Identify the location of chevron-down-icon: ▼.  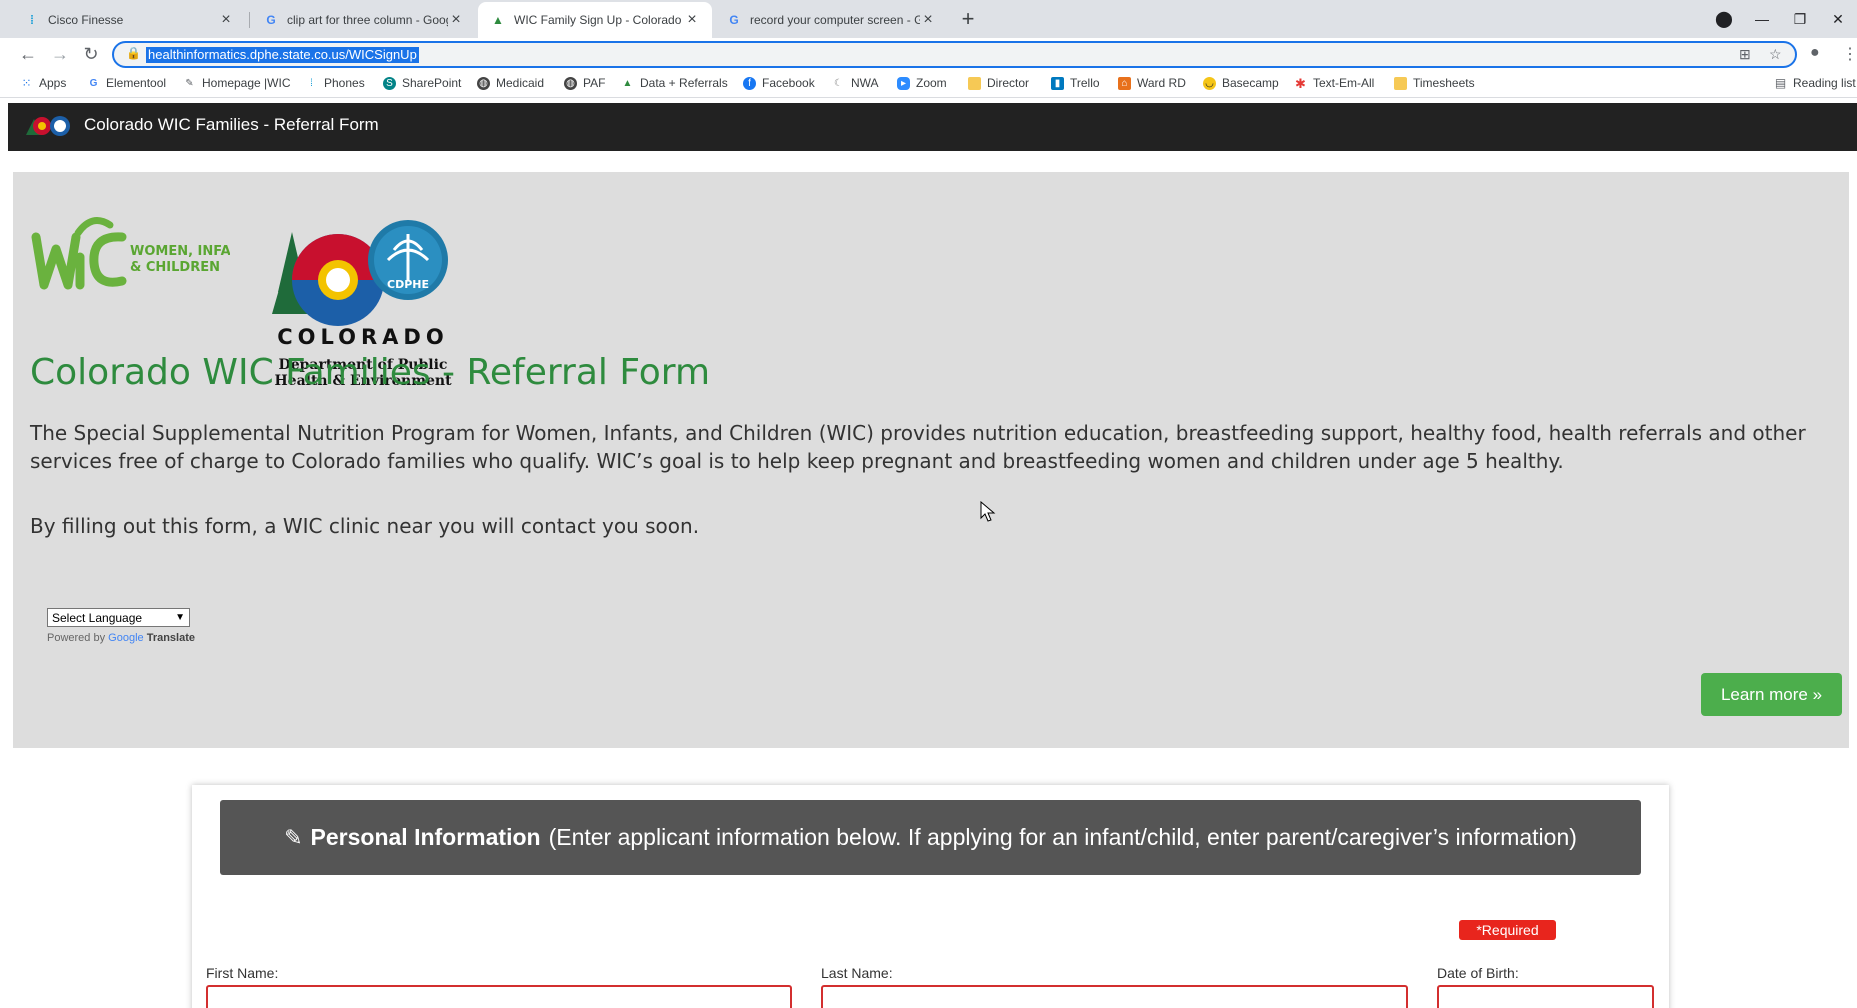
(180, 617).